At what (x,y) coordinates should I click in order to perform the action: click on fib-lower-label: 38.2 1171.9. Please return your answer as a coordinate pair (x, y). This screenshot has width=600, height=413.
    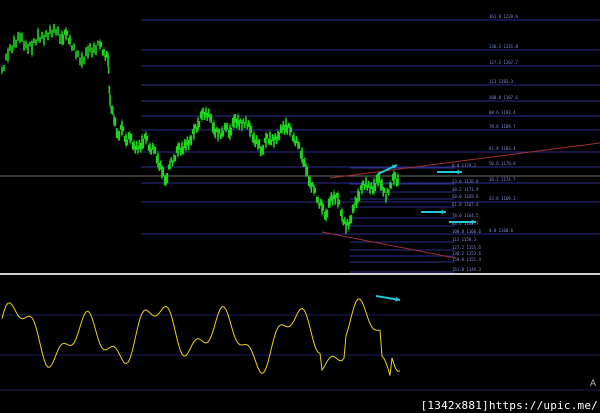
    Looking at the image, I should click on (465, 189).